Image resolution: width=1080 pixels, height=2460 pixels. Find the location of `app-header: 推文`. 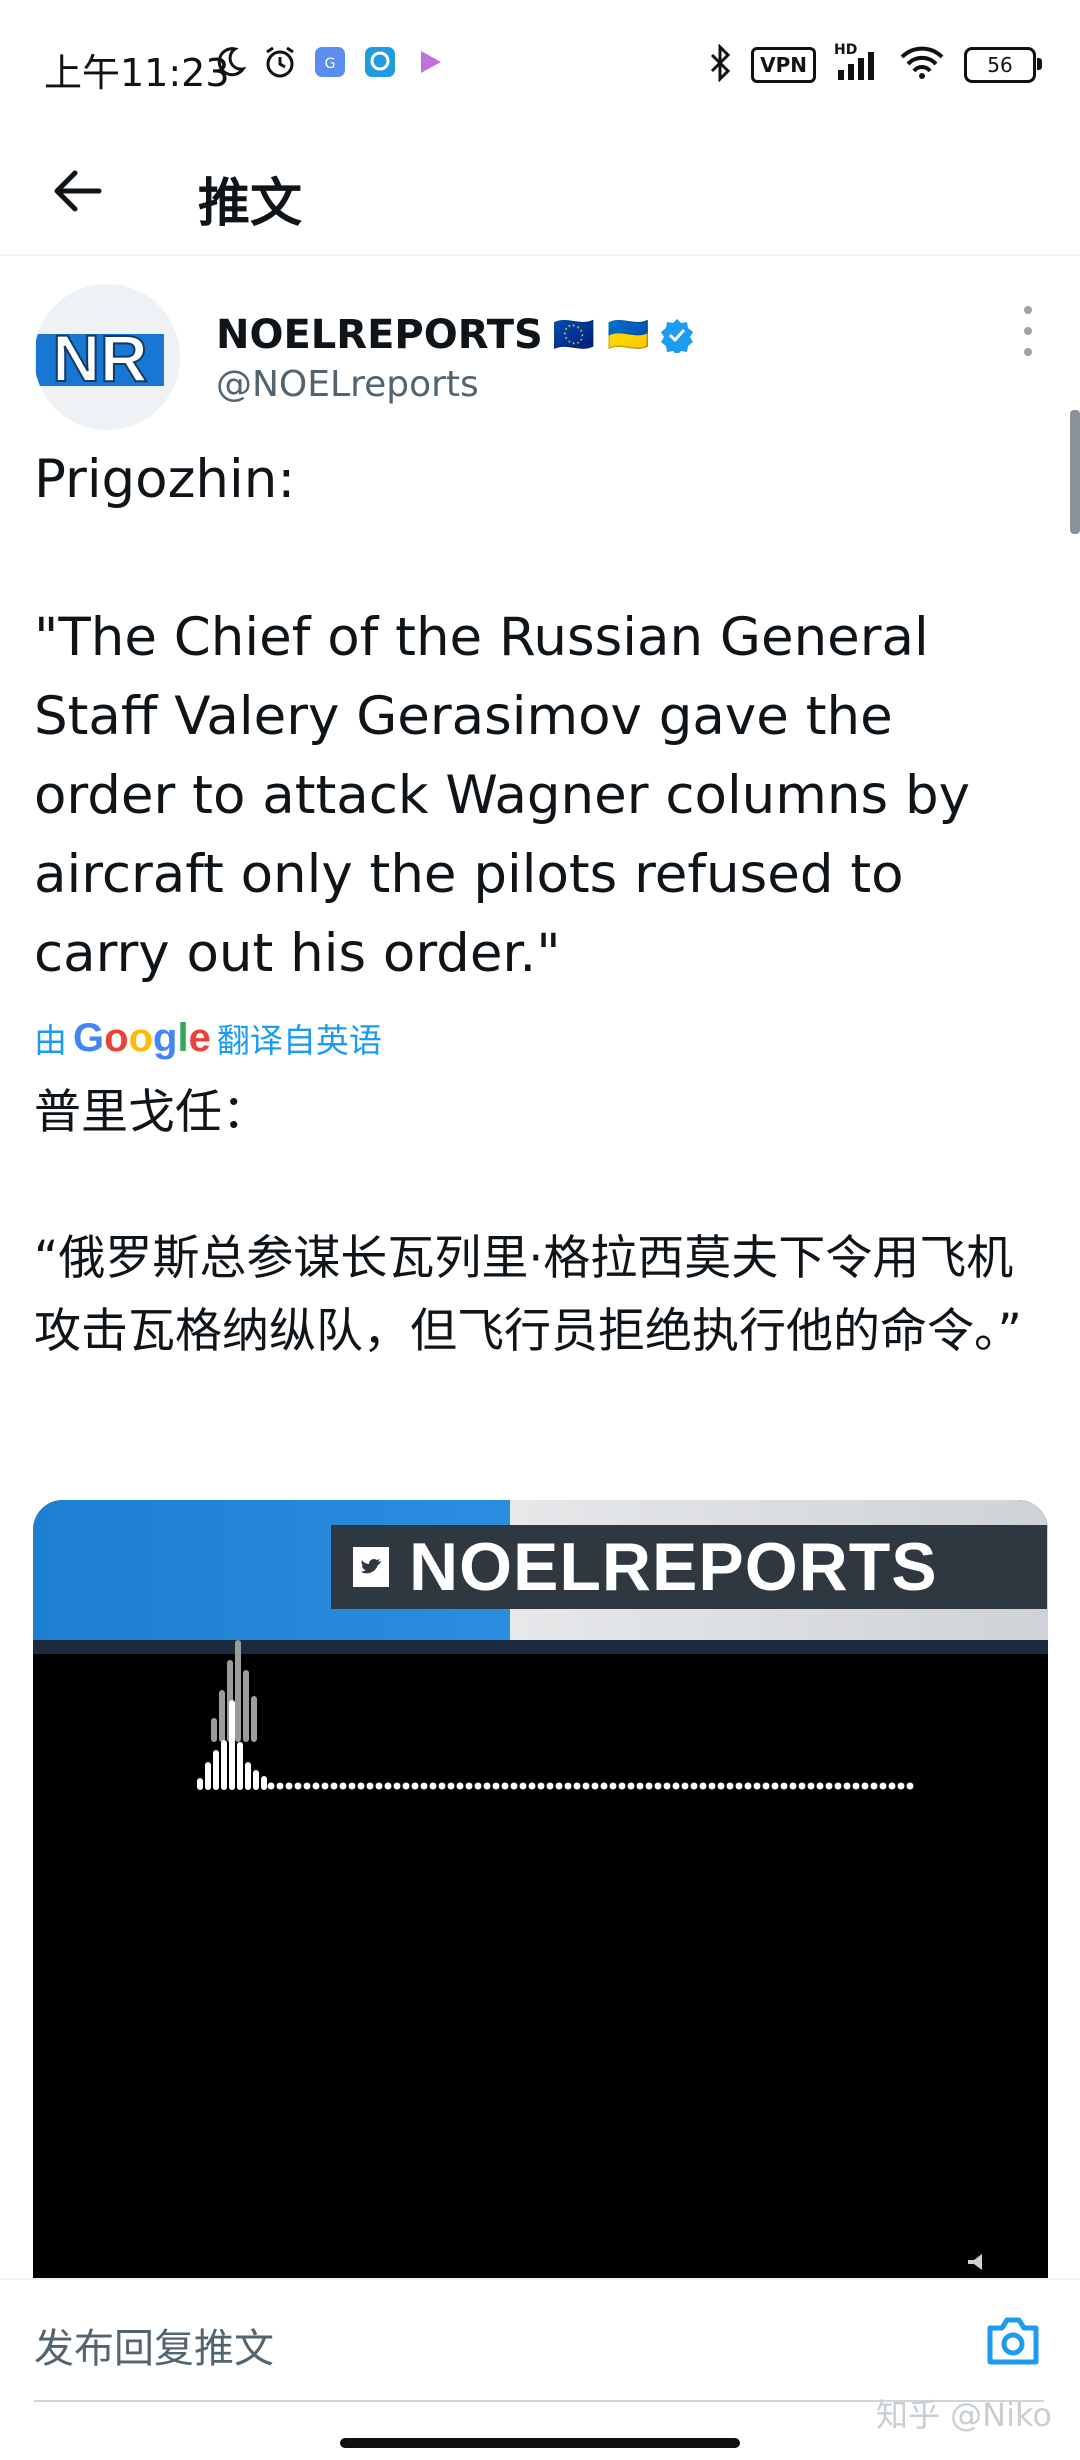

app-header: 推文 is located at coordinates (540, 192).